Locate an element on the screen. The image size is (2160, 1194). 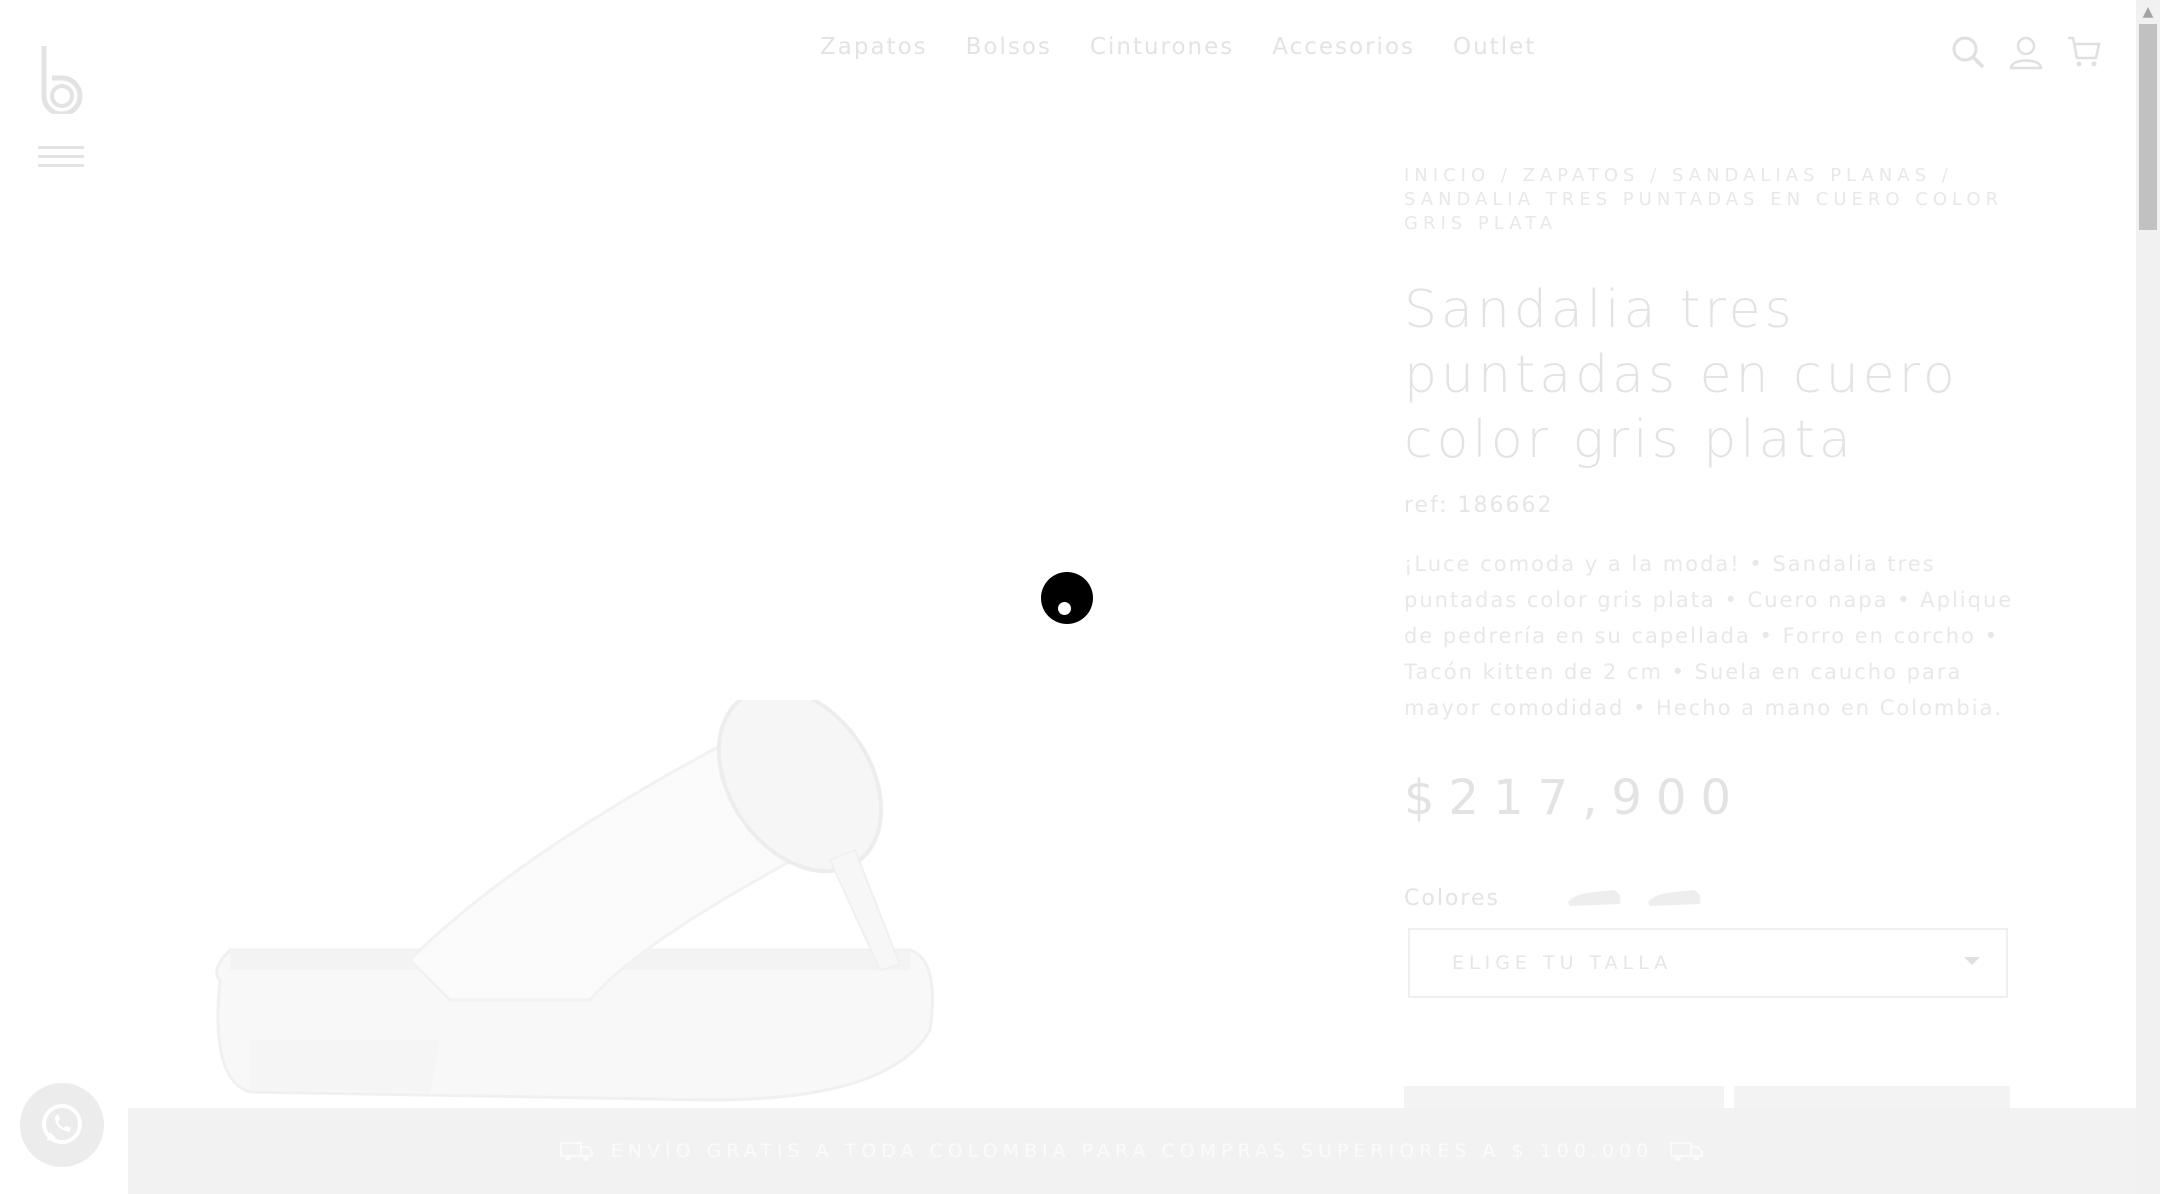
nav-item-accesorios: Accesorios is located at coordinates (1343, 47).